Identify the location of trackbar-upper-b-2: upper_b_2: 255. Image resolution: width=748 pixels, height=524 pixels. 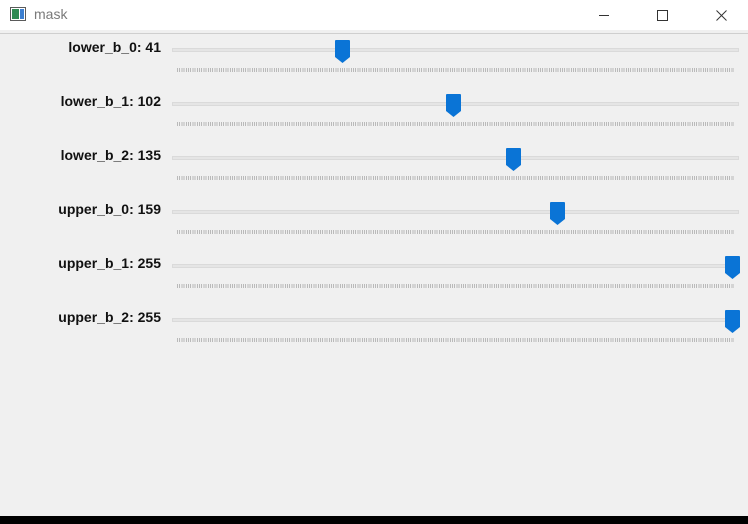
(374, 332).